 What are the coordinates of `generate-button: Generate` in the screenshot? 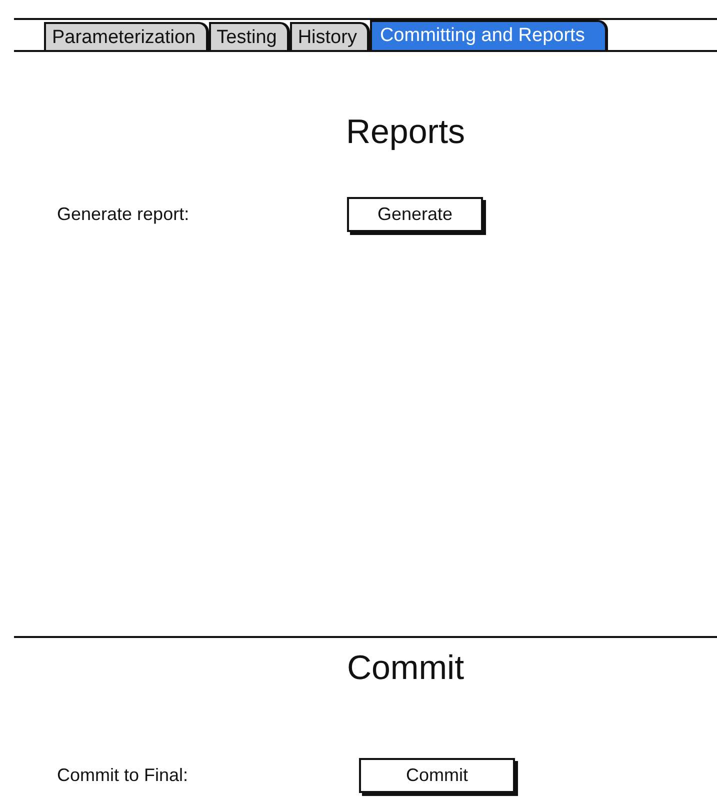 It's located at (415, 214).